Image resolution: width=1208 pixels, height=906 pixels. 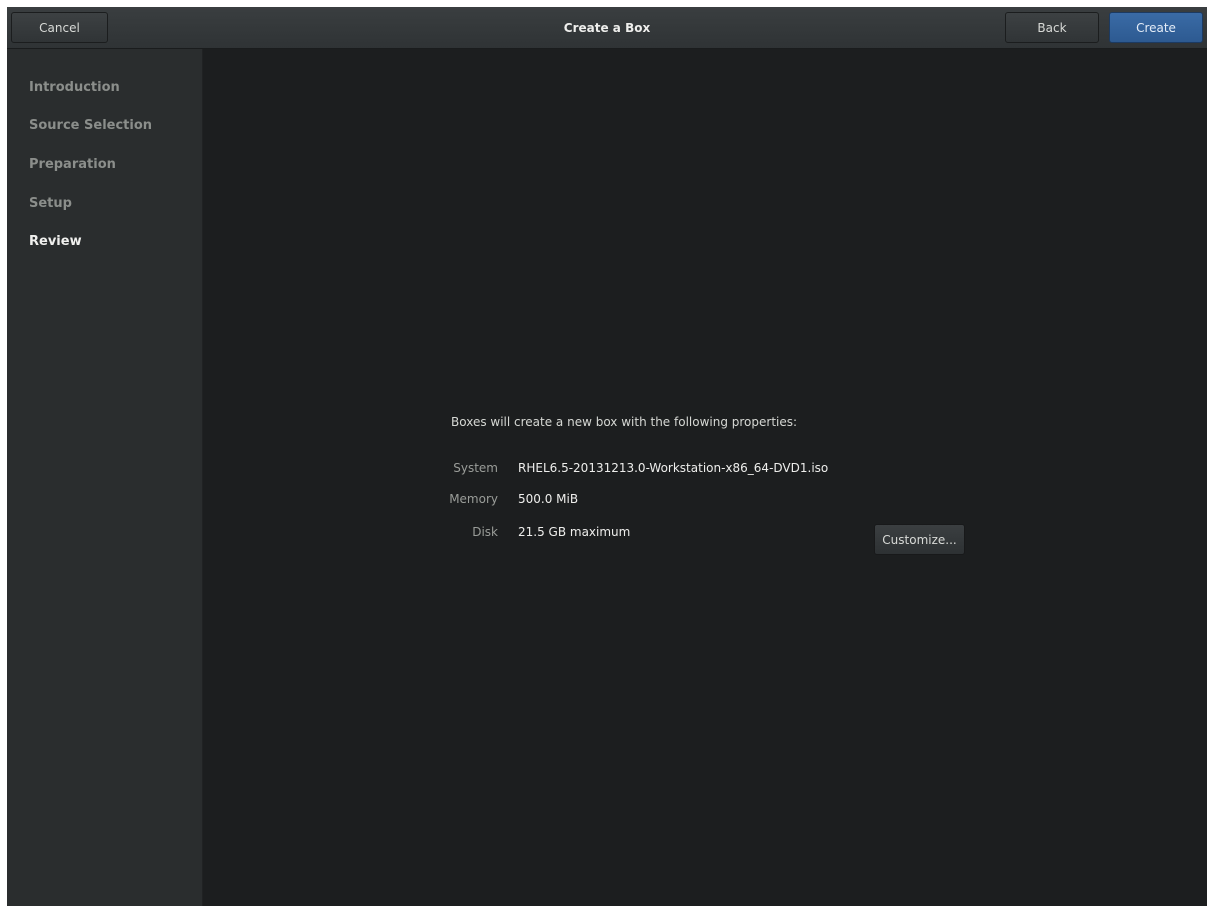 I want to click on disk-value: 21.5 GB maximum, so click(x=574, y=532).